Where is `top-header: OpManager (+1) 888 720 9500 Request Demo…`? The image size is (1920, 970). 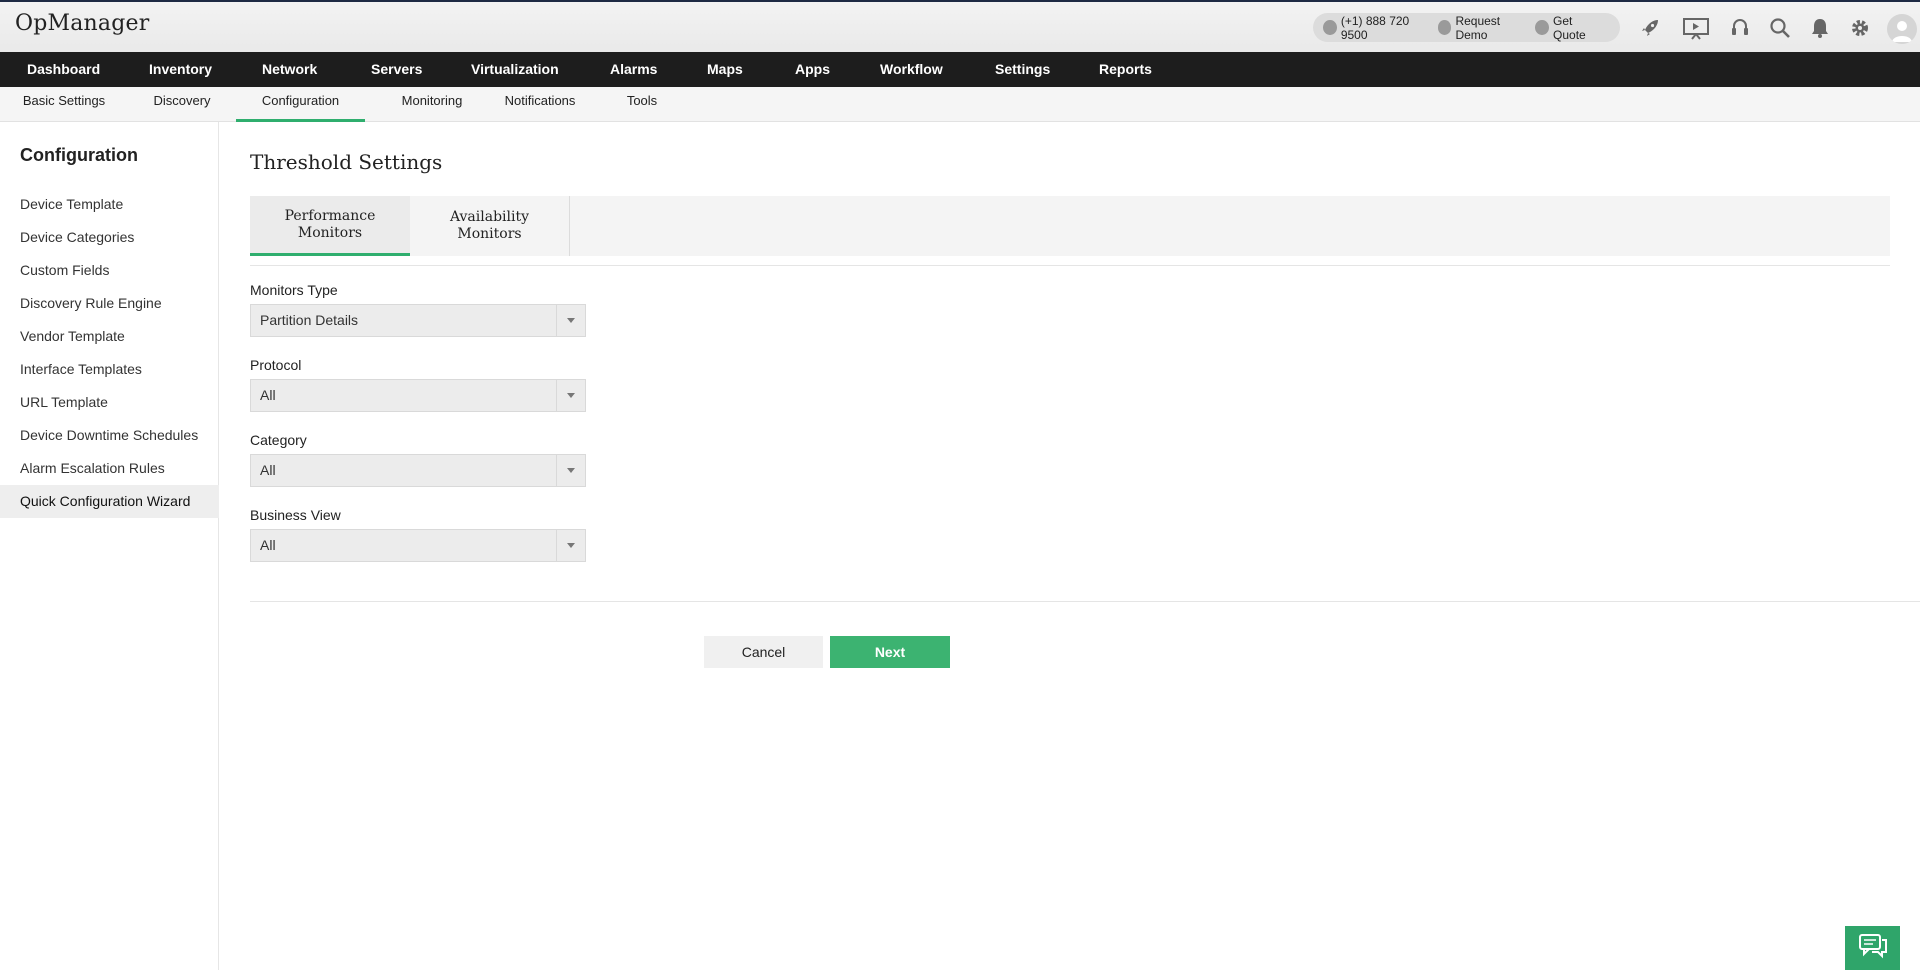 top-header: OpManager (+1) 888 720 9500 Request Demo… is located at coordinates (960, 26).